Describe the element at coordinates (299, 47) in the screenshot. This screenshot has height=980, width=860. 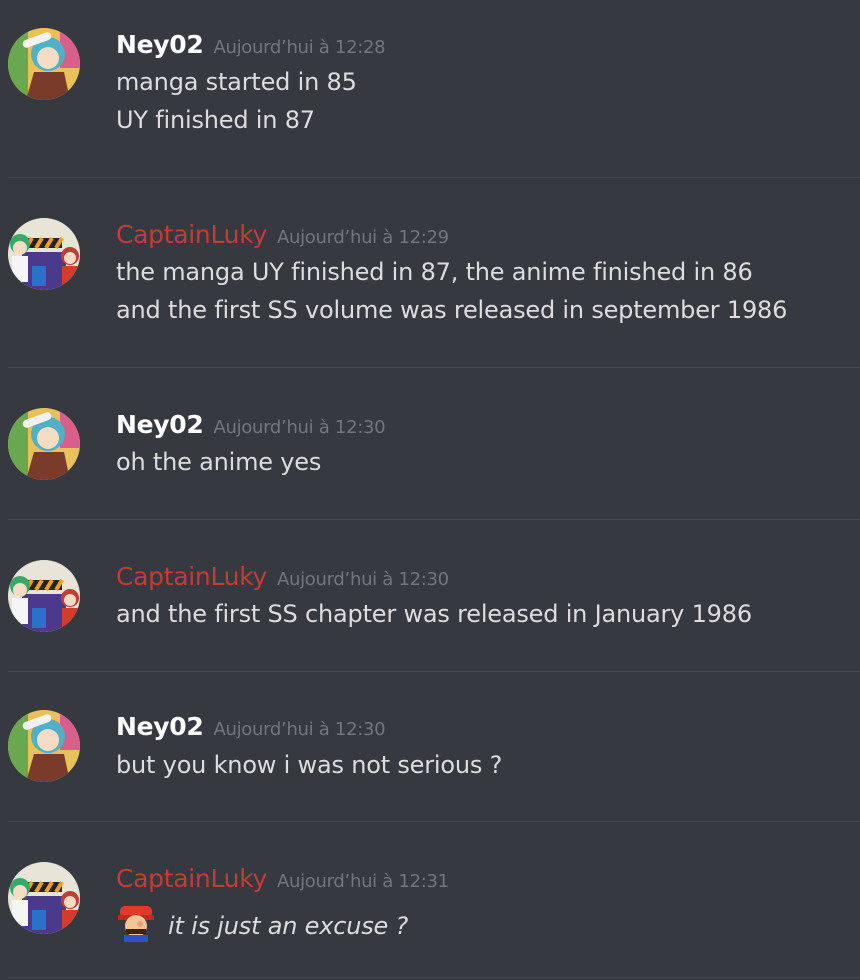
I see `message-timestamp: Aujourd’hui à 12:28` at that location.